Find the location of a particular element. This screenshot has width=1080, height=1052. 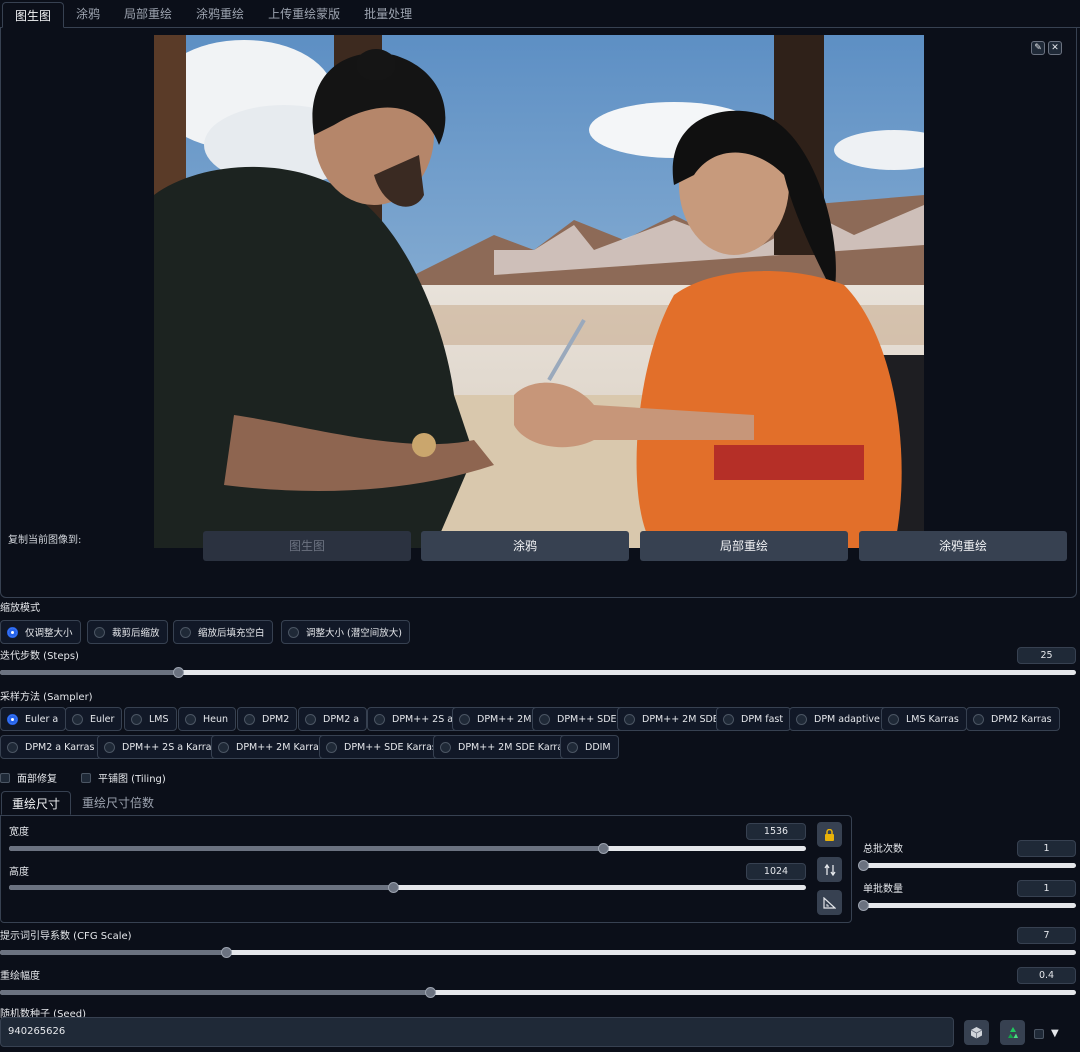

sampler-option: DPM2 is located at coordinates (267, 719).